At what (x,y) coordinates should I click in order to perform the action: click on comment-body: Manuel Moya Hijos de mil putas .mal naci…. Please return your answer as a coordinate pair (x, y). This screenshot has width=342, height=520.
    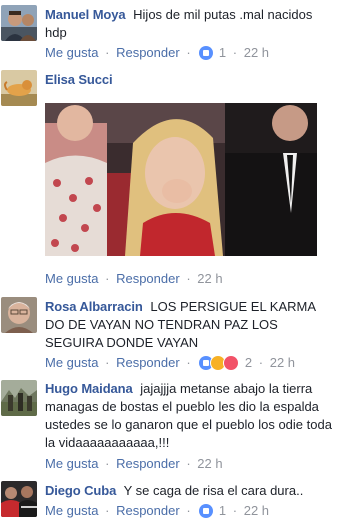
    Looking at the image, I should click on (191, 24).